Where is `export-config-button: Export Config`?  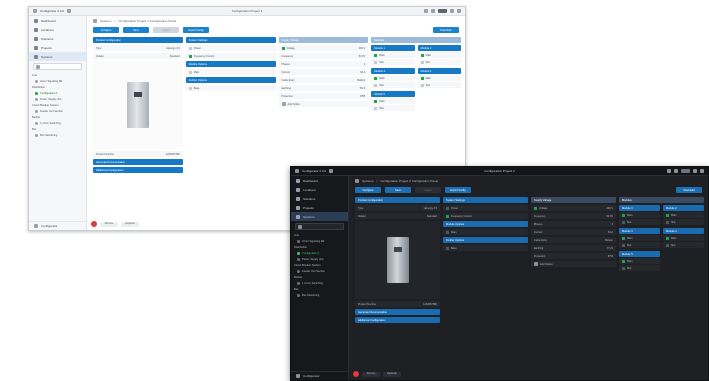
export-config-button: Export Config is located at coordinates (196, 30).